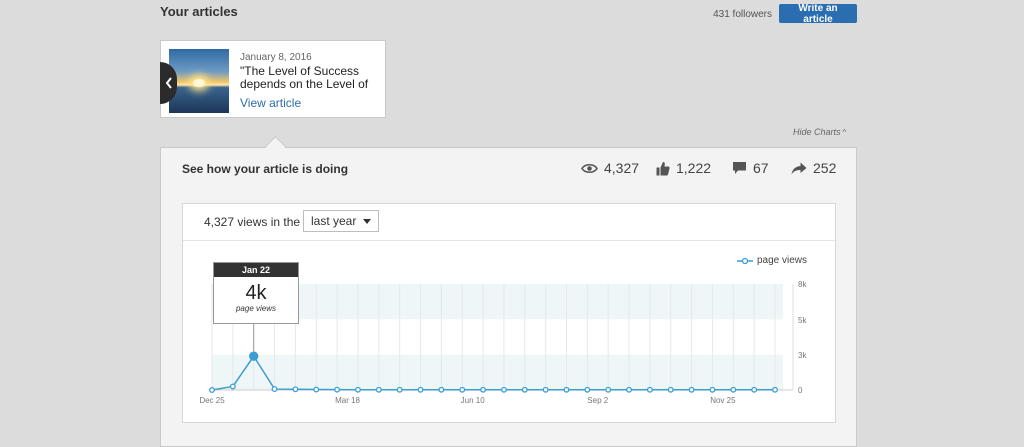 The width and height of the screenshot is (1024, 447). Describe the element at coordinates (254, 356) in the screenshot. I see `highlighted-data-point` at that location.